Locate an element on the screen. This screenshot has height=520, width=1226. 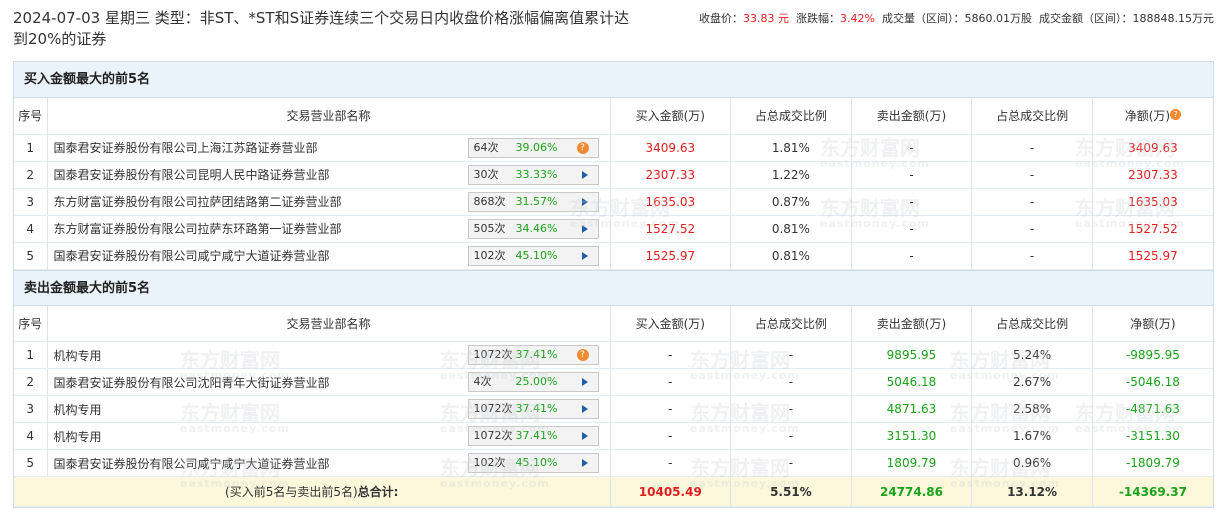
sell-amount: 9895.95 is located at coordinates (912, 355).